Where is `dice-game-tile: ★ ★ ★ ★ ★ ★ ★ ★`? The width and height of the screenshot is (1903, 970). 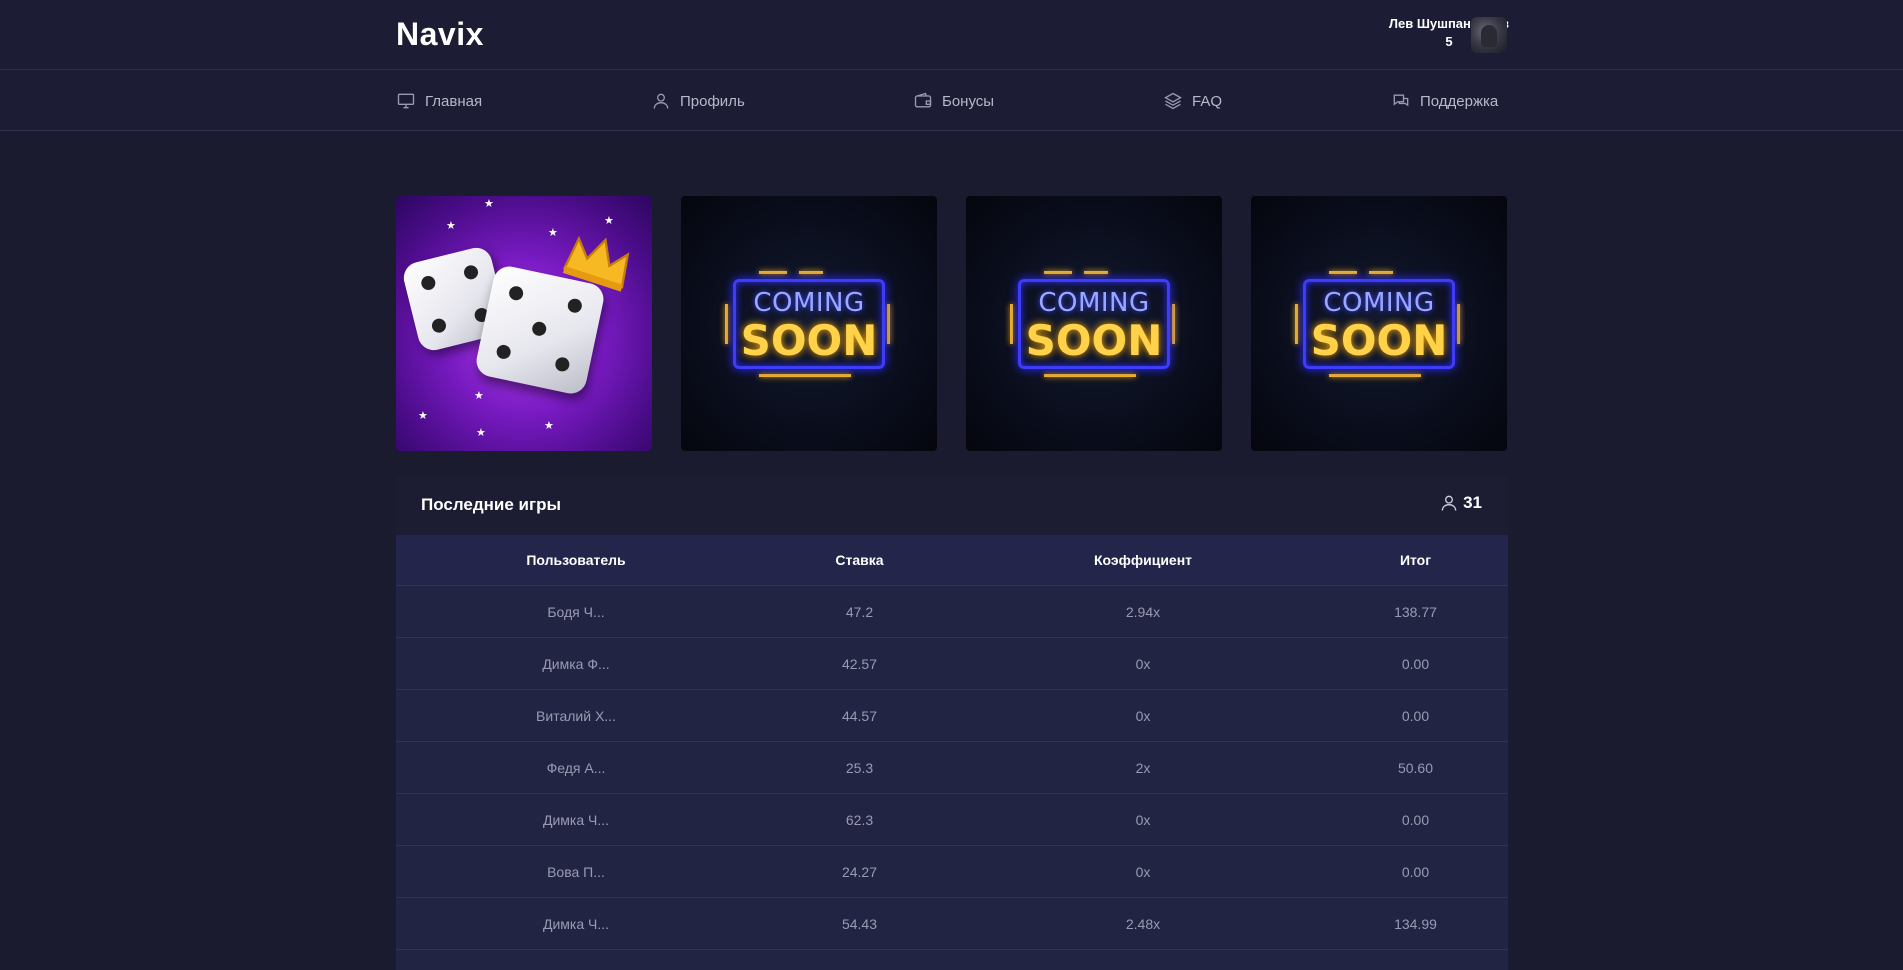 dice-game-tile: ★ ★ ★ ★ ★ ★ ★ ★ is located at coordinates (524, 323).